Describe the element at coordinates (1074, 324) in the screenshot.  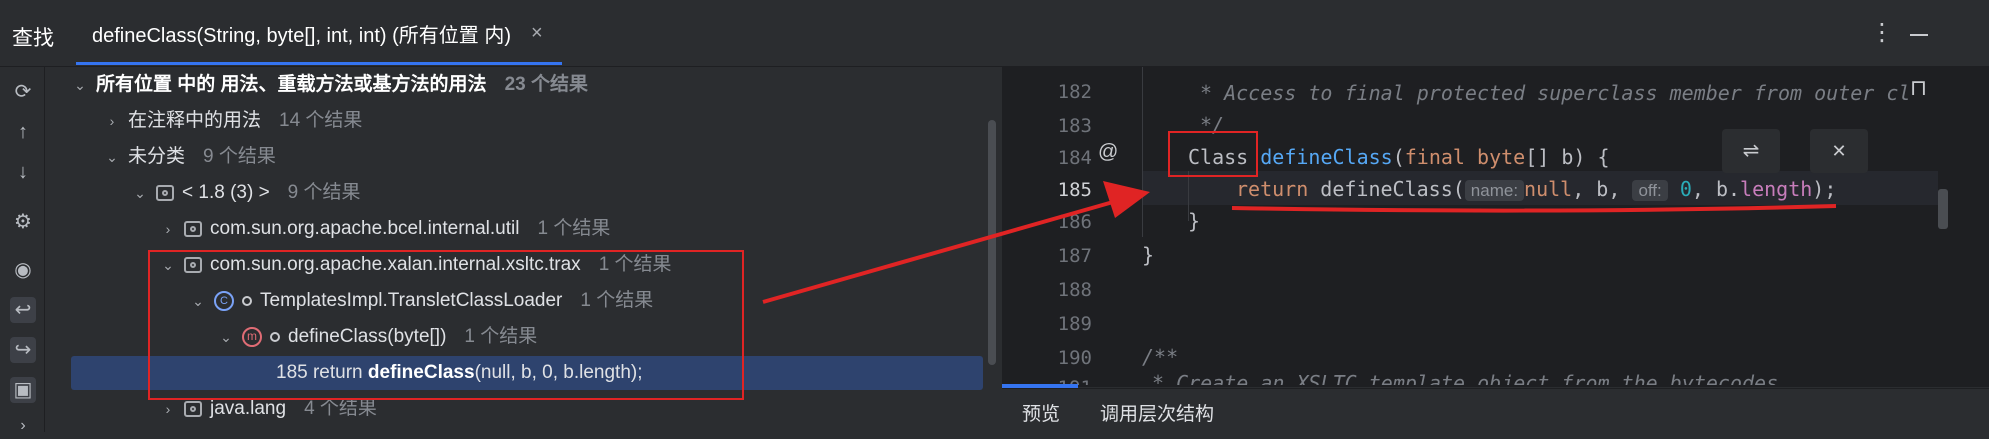
I see `line-number: 189` at that location.